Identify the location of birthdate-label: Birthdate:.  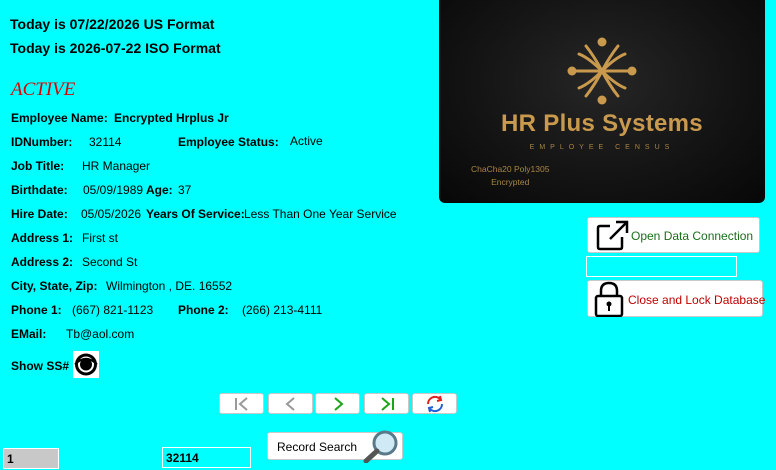
(39, 190).